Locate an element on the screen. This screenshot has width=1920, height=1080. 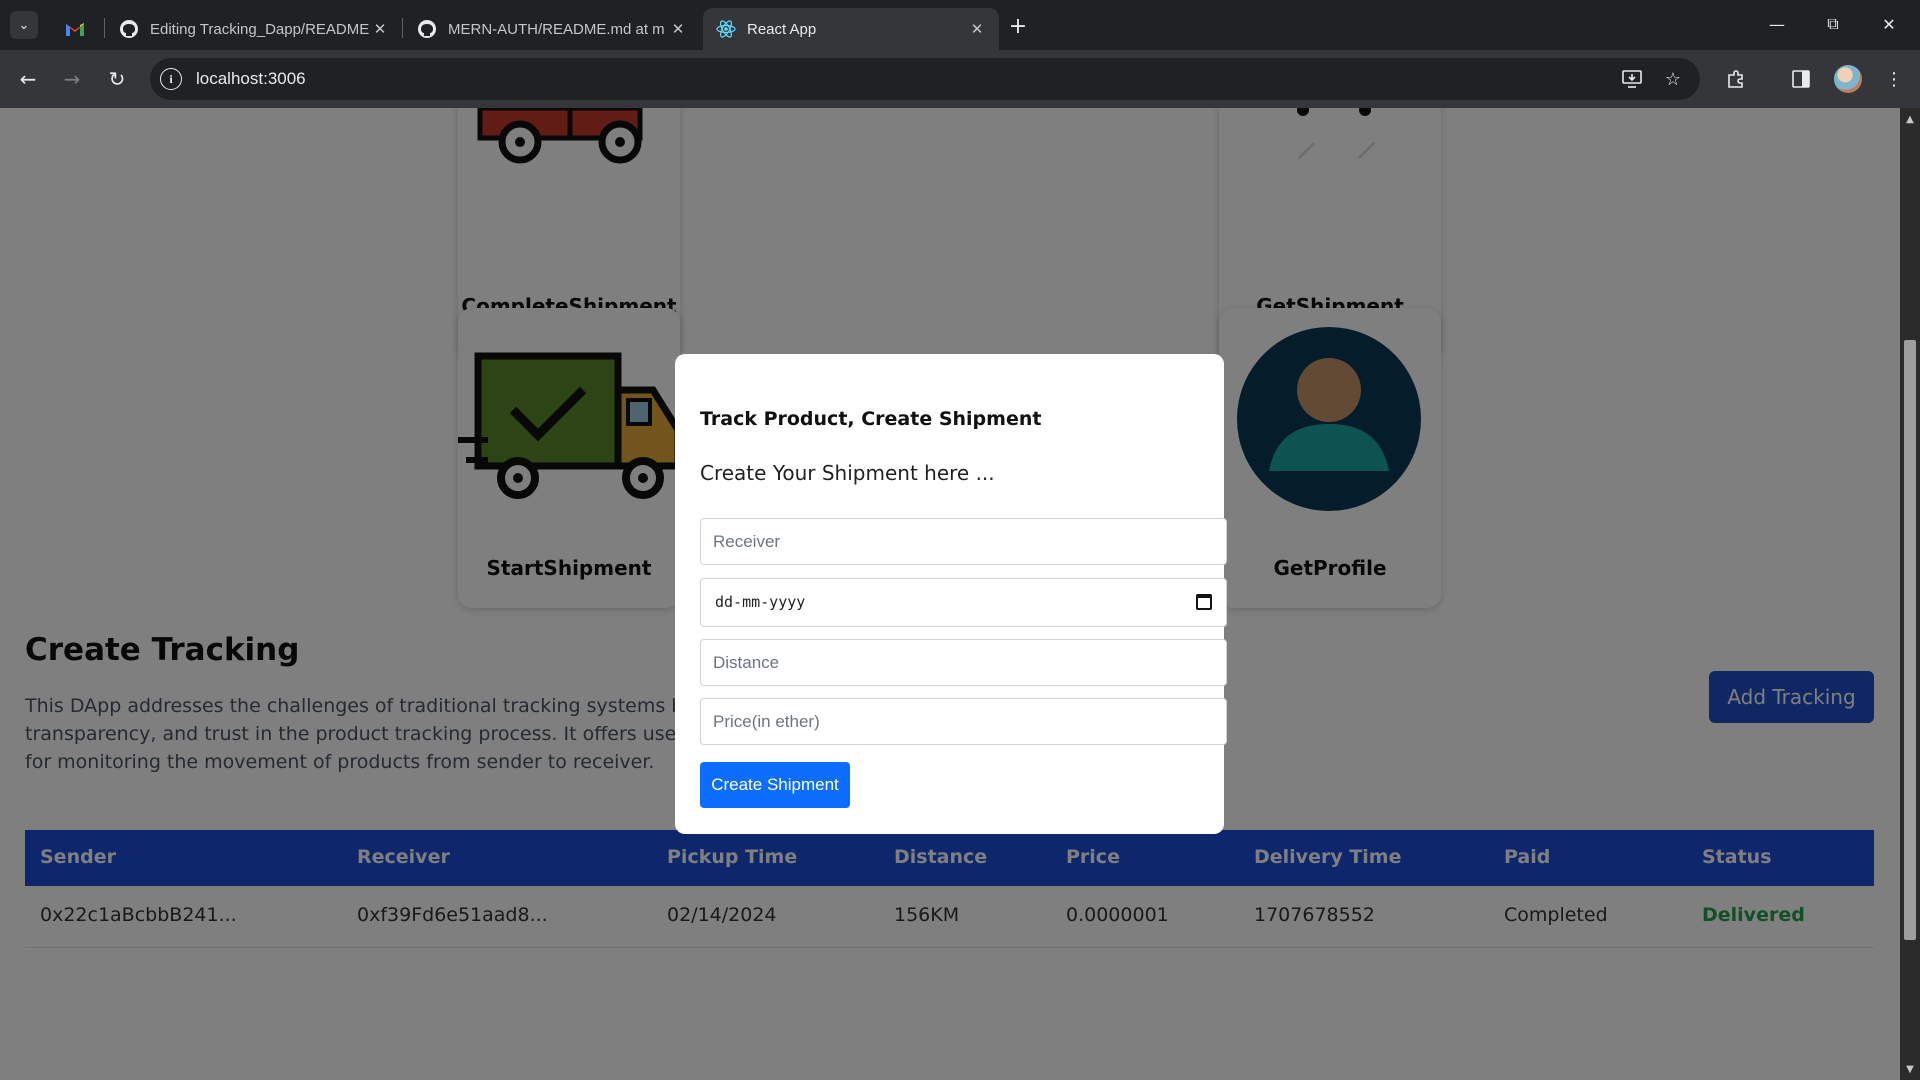
tab-mern-auth-readme: MERN-AUTH/README.md at m ✕ is located at coordinates (552, 29).